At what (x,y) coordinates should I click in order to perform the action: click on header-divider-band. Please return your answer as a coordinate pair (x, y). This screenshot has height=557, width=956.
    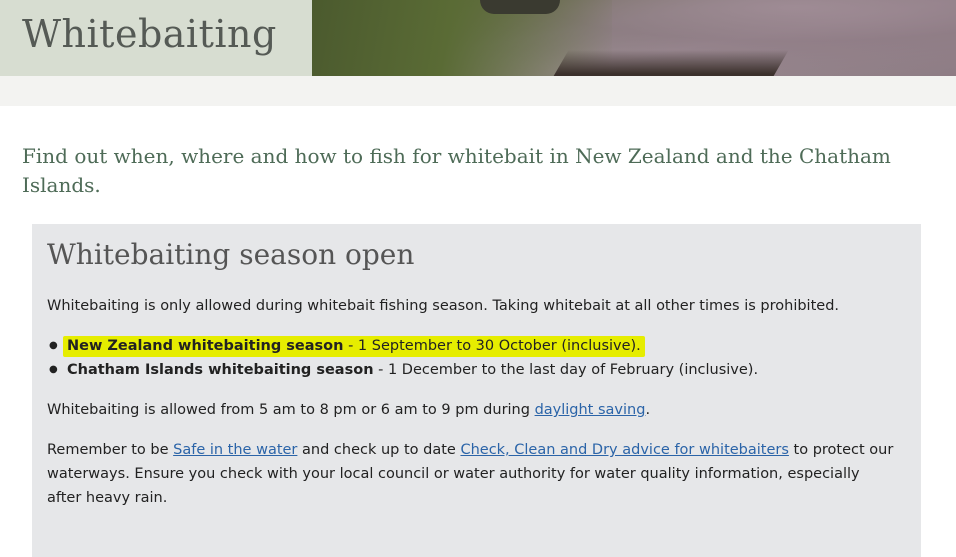
    Looking at the image, I should click on (478, 91).